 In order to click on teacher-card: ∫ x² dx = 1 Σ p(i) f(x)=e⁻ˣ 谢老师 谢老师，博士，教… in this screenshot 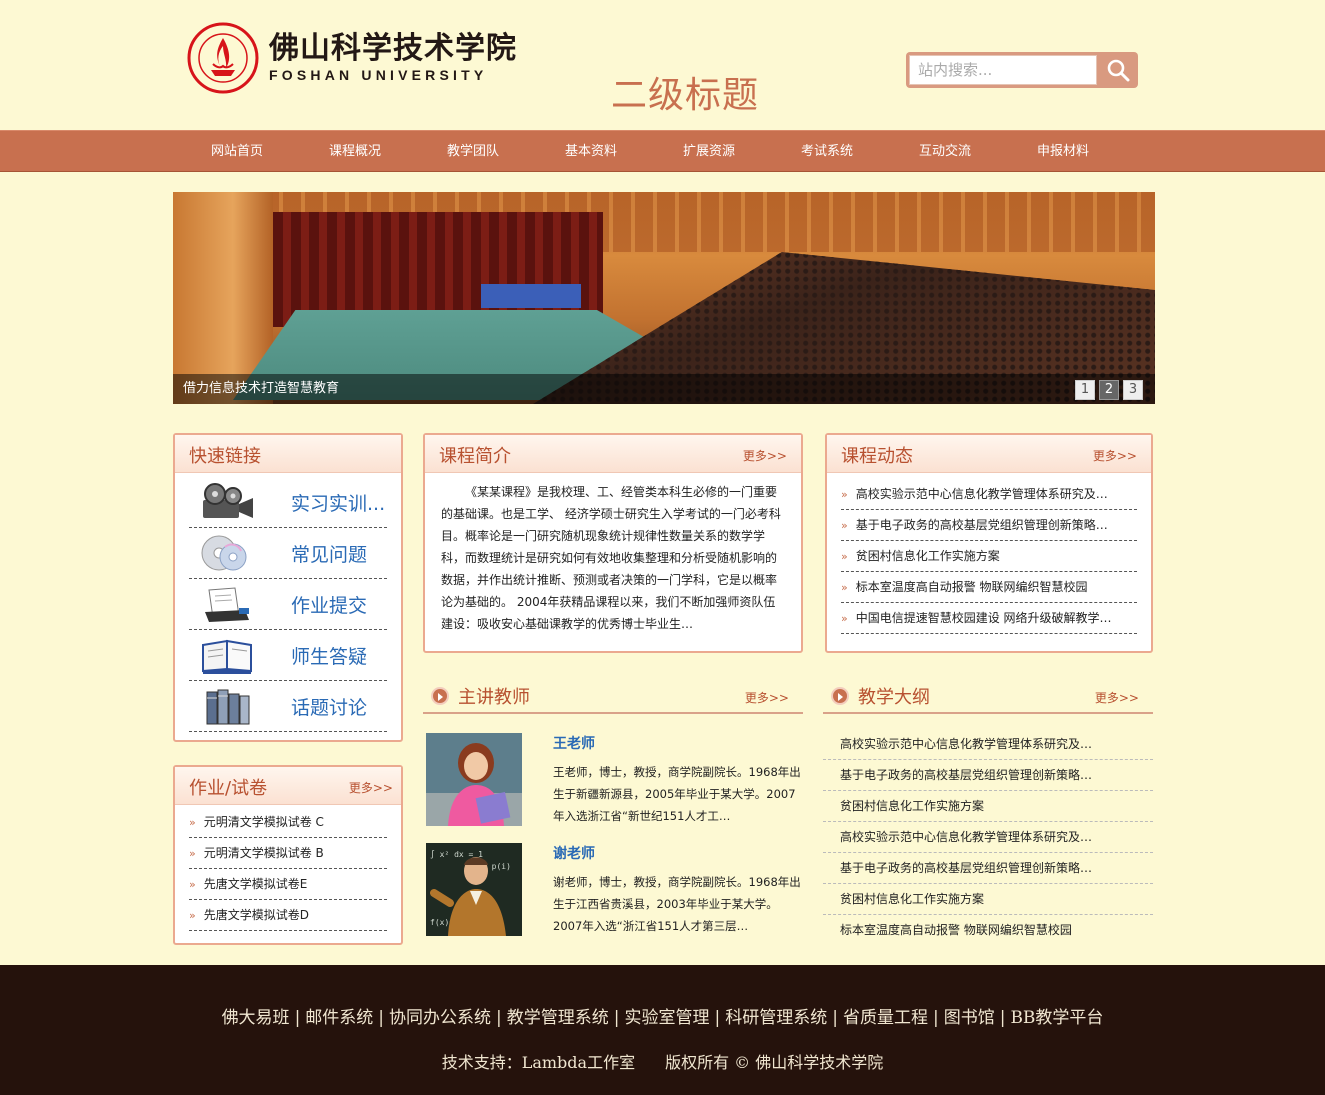, I will do `click(616, 891)`.